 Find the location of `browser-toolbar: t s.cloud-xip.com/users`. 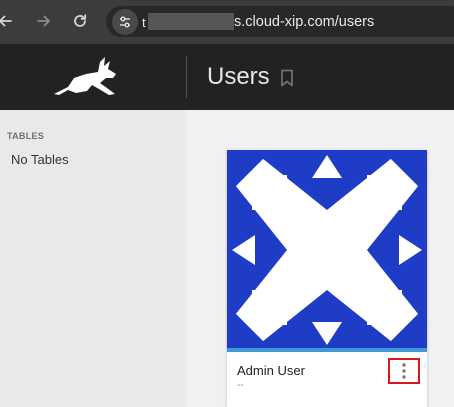

browser-toolbar: t s.cloud-xip.com/users is located at coordinates (227, 22).